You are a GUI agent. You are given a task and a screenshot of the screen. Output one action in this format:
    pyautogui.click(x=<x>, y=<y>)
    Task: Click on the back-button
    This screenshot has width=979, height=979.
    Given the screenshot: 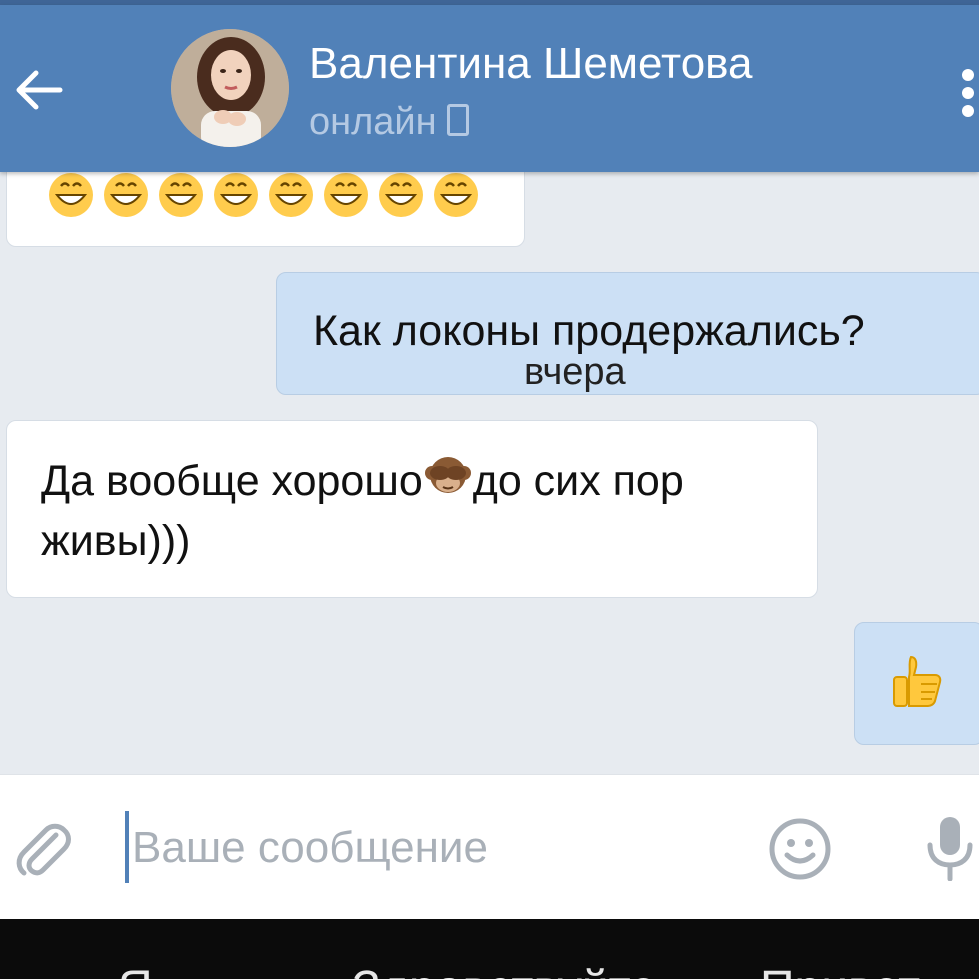 What is the action you would take?
    pyautogui.click(x=39, y=90)
    